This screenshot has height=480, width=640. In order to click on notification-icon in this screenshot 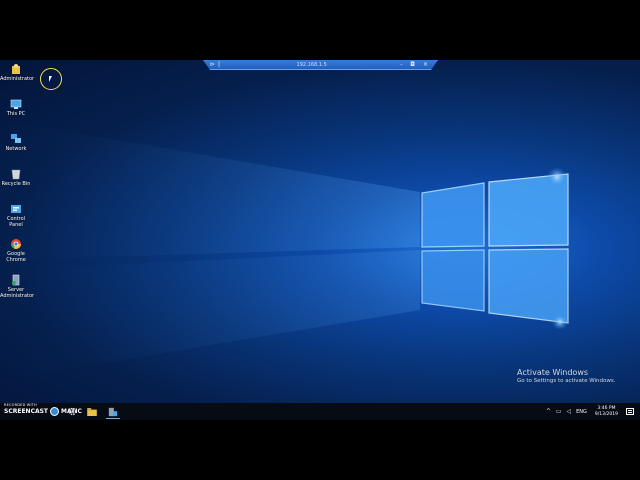, I will do `click(630, 411)`.